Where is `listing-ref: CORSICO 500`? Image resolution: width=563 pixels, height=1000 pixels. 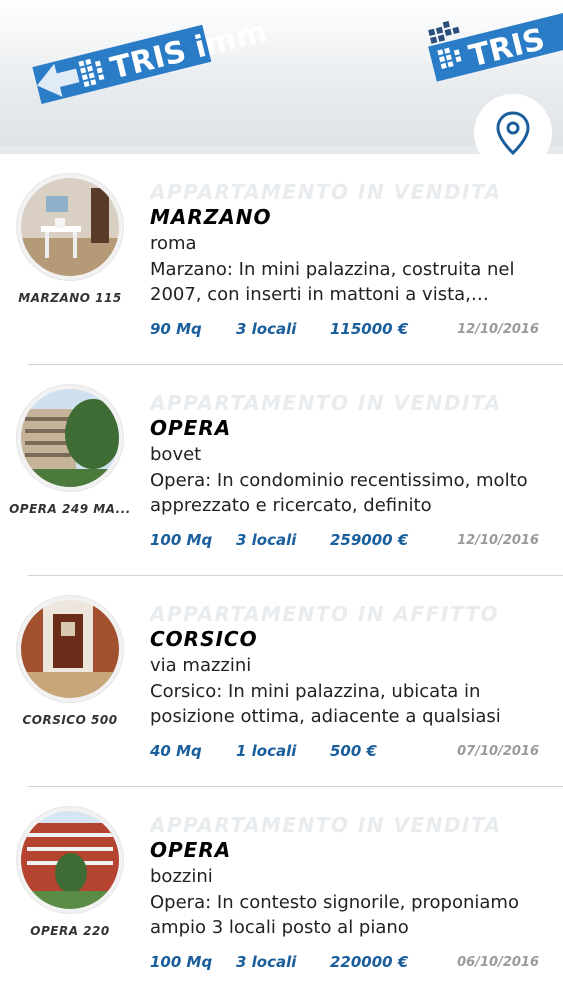 listing-ref: CORSICO 500 is located at coordinates (70, 720).